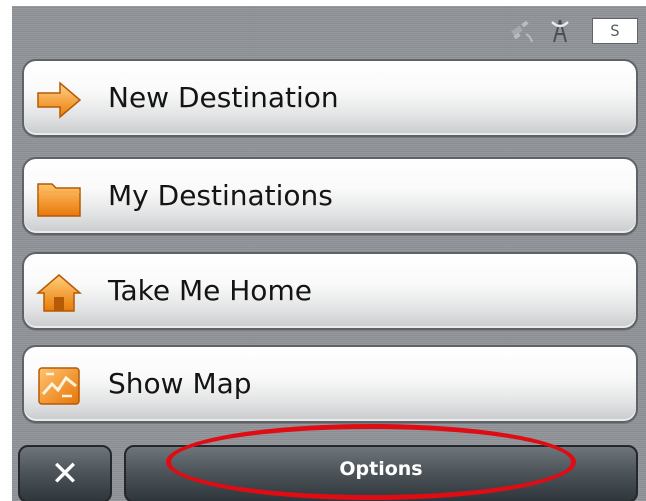 This screenshot has width=646, height=501. Describe the element at coordinates (59, 100) in the screenshot. I see `orange-arrow-icon` at that location.